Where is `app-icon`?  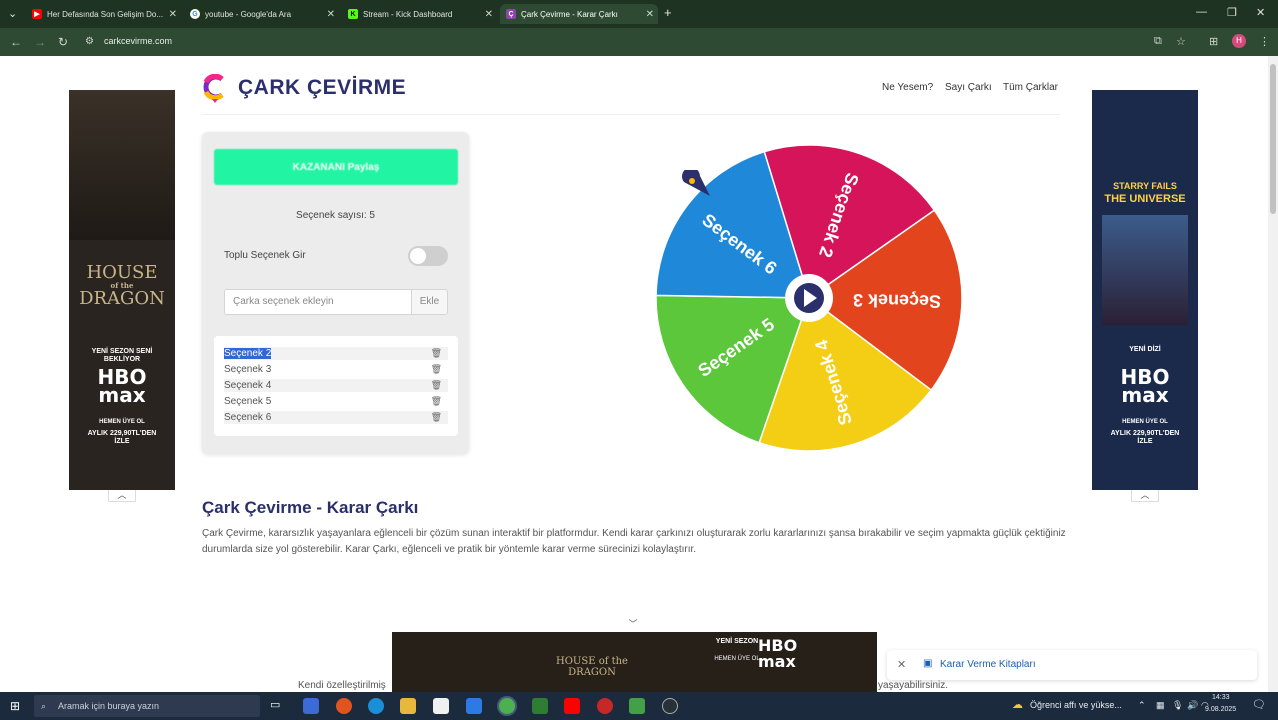
app-icon is located at coordinates (311, 706).